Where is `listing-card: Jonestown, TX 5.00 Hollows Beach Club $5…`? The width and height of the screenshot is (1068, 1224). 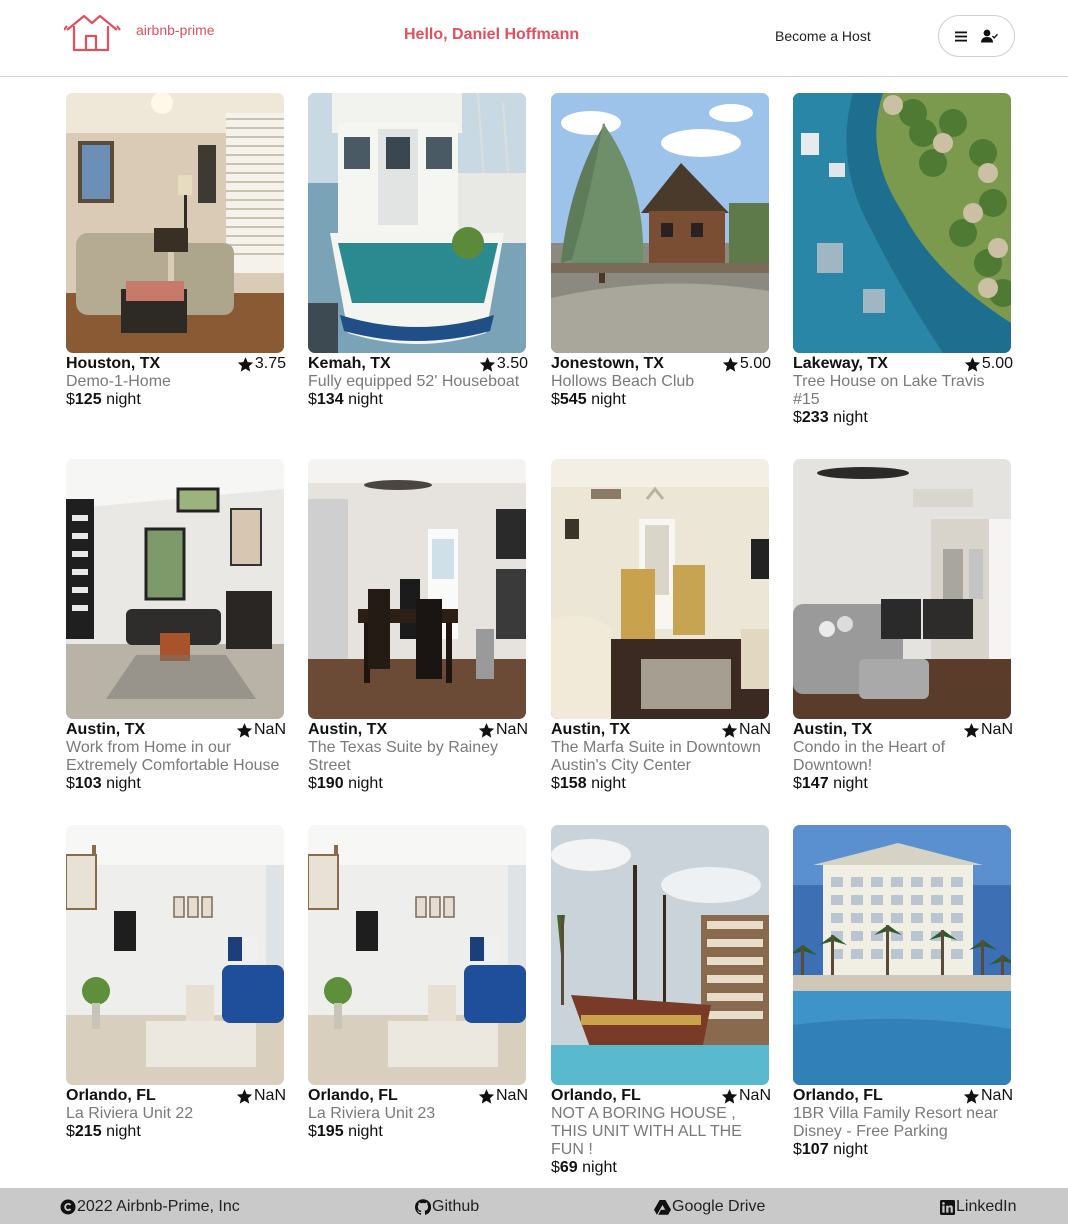
listing-card: Jonestown, TX 5.00 Hollows Beach Club $5… is located at coordinates (661, 251).